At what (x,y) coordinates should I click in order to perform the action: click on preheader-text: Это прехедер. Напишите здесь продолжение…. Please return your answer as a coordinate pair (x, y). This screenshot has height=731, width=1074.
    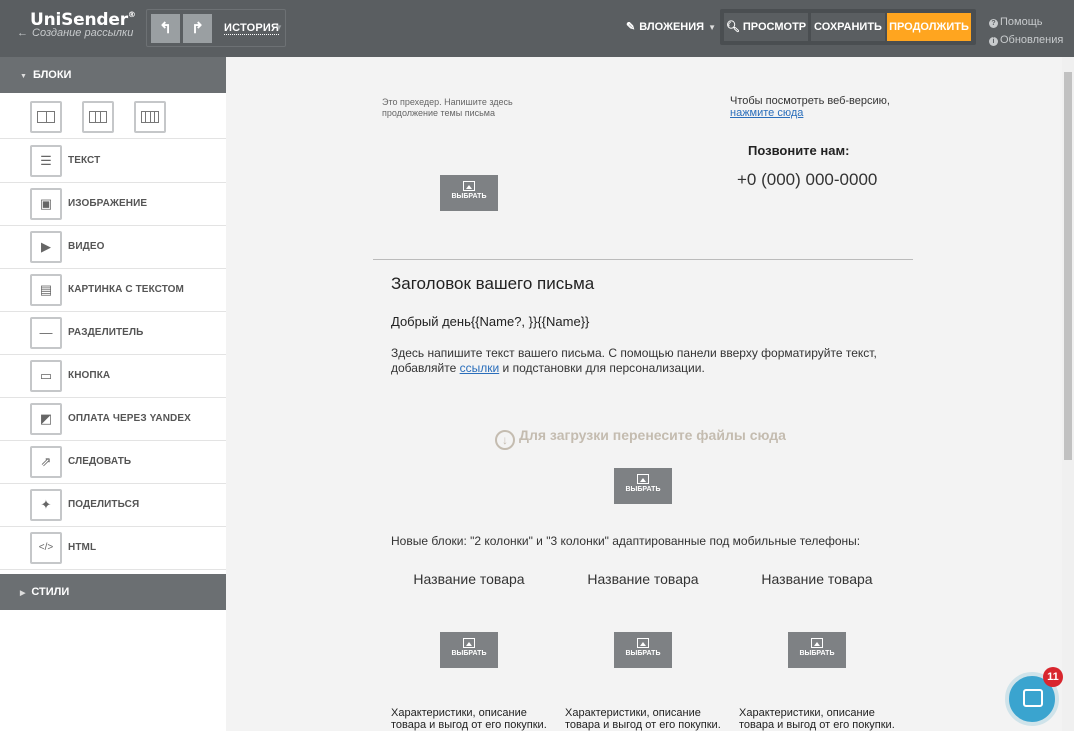
    Looking at the image, I should click on (457, 108).